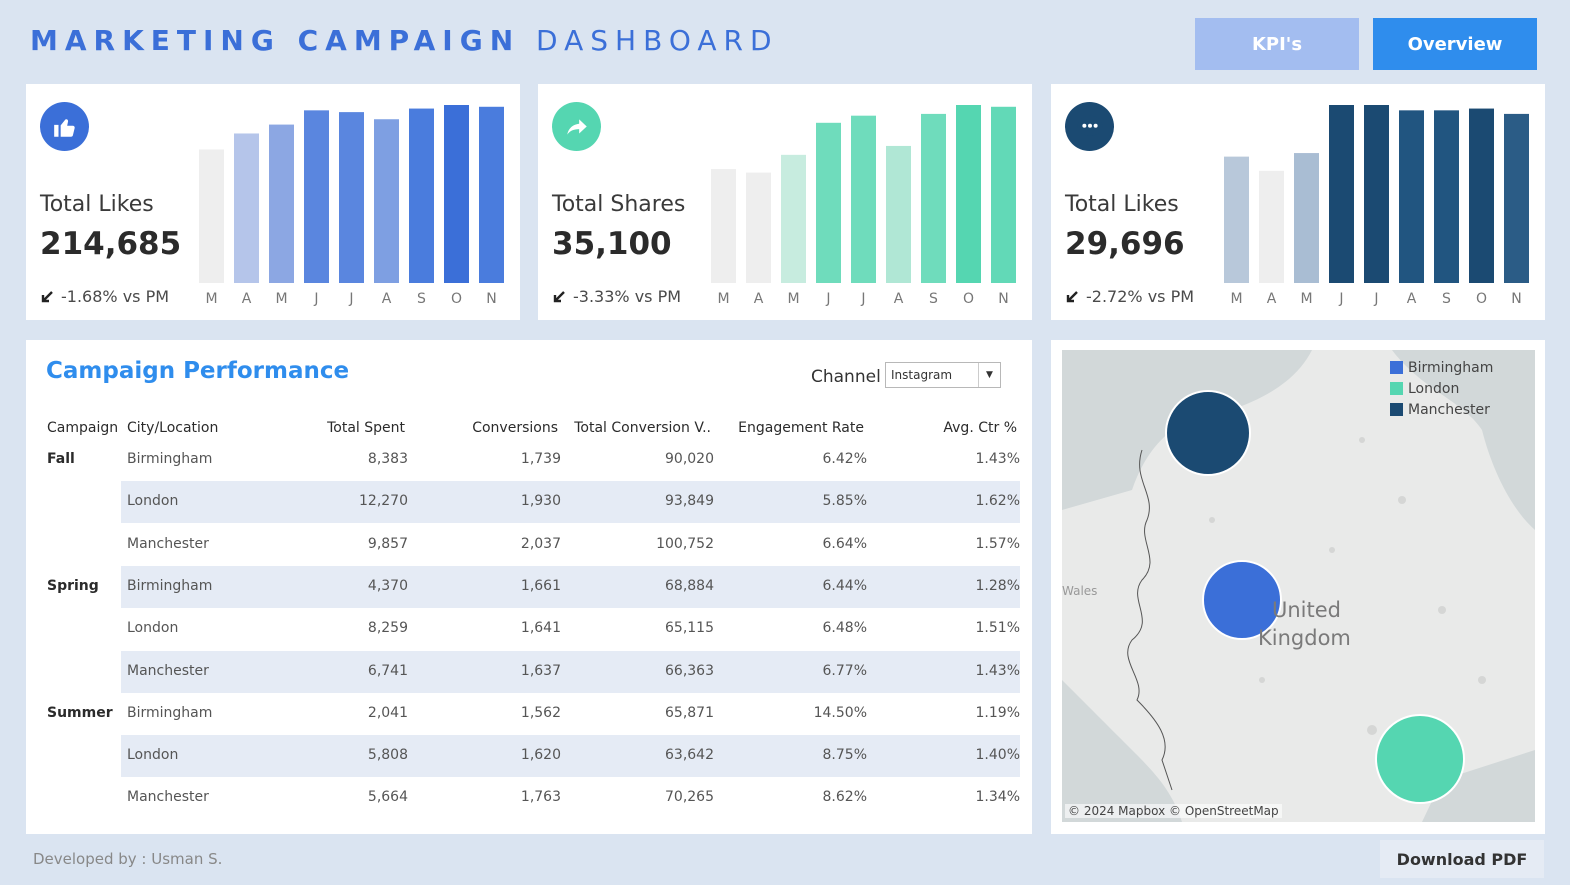  Describe the element at coordinates (997, 501) in the screenshot. I see `cell-ctr: 1.62%` at that location.